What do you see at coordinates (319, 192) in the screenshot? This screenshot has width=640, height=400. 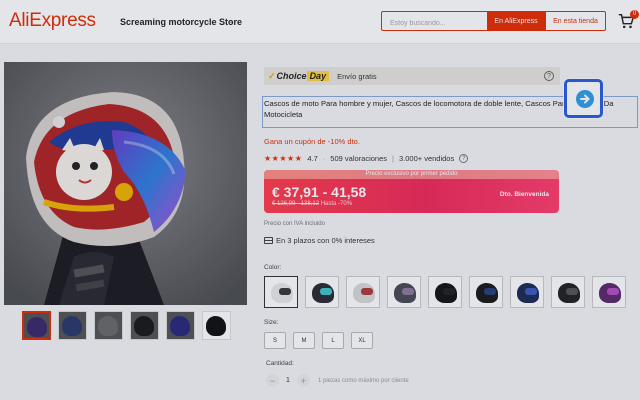 I see `price-range: € 37,91 - 41,58` at bounding box center [319, 192].